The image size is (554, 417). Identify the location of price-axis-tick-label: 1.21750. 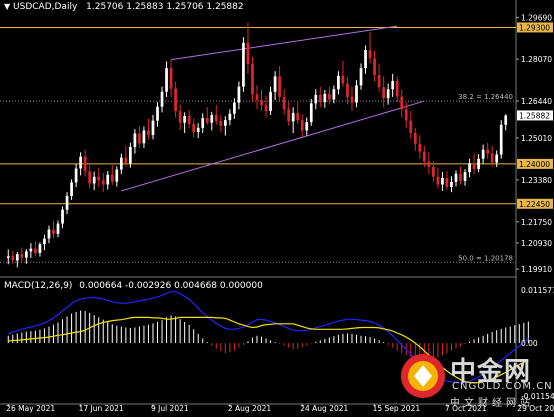
(536, 222).